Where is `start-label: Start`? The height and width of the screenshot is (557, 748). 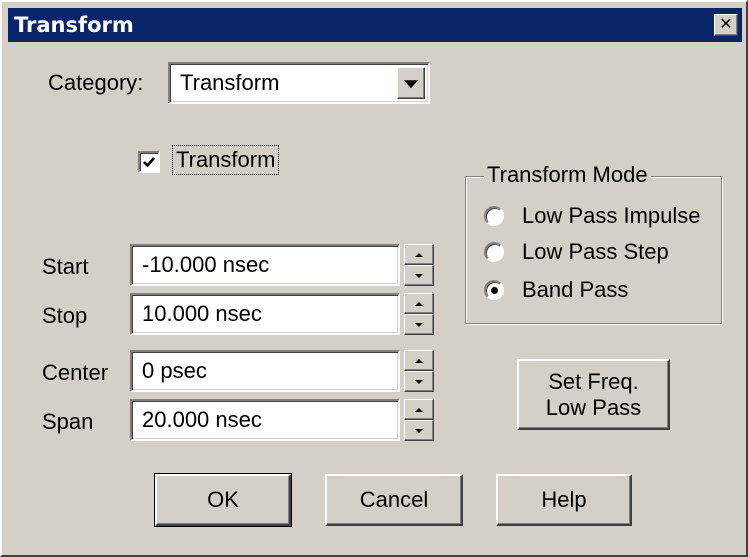 start-label: Start is located at coordinates (65, 266).